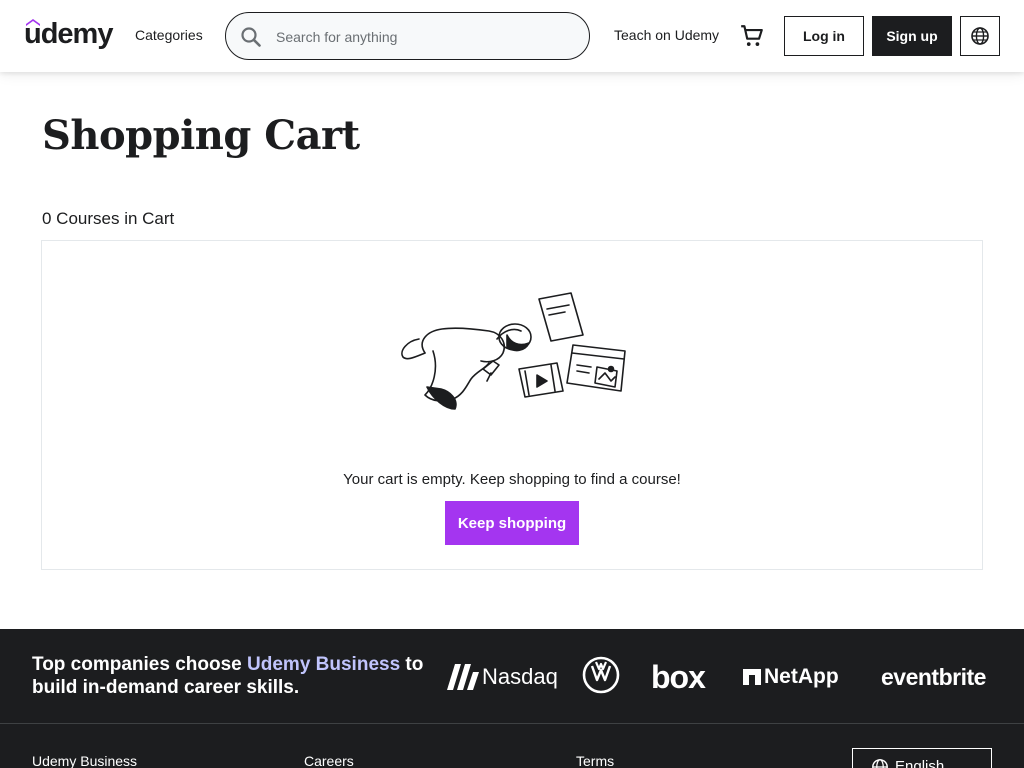 The image size is (1024, 768). What do you see at coordinates (824, 36) in the screenshot?
I see `login-button: Log in` at bounding box center [824, 36].